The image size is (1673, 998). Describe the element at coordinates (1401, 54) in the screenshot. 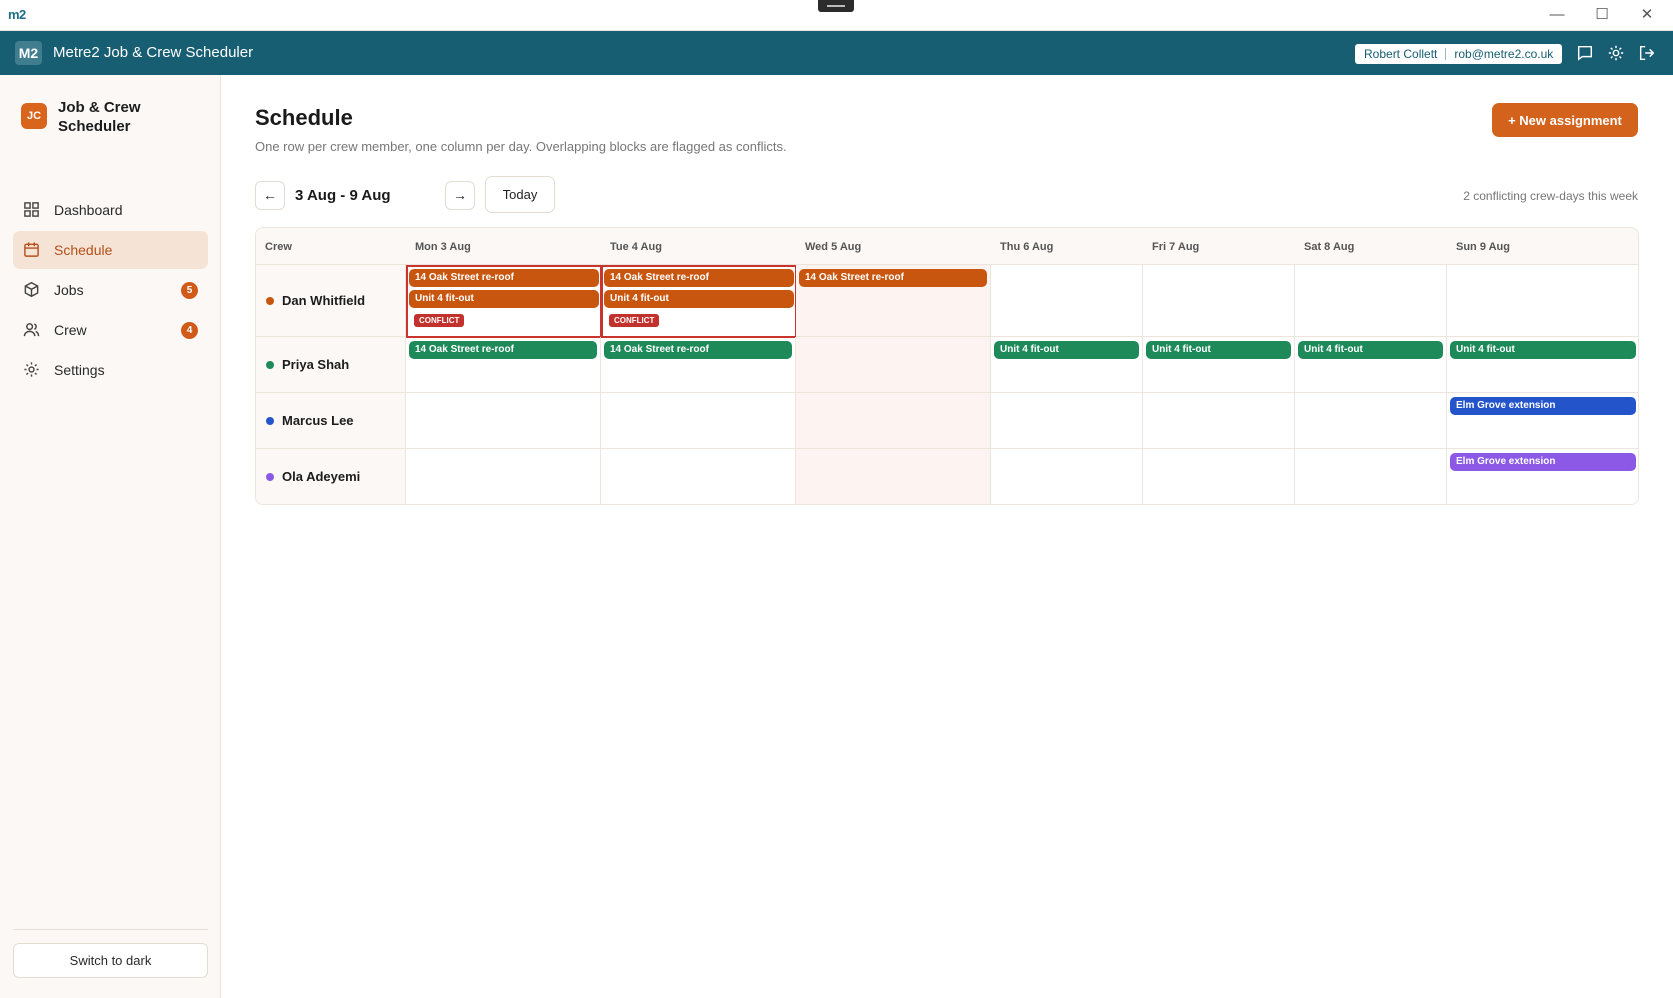

I see `user-name: Robert Collett` at that location.